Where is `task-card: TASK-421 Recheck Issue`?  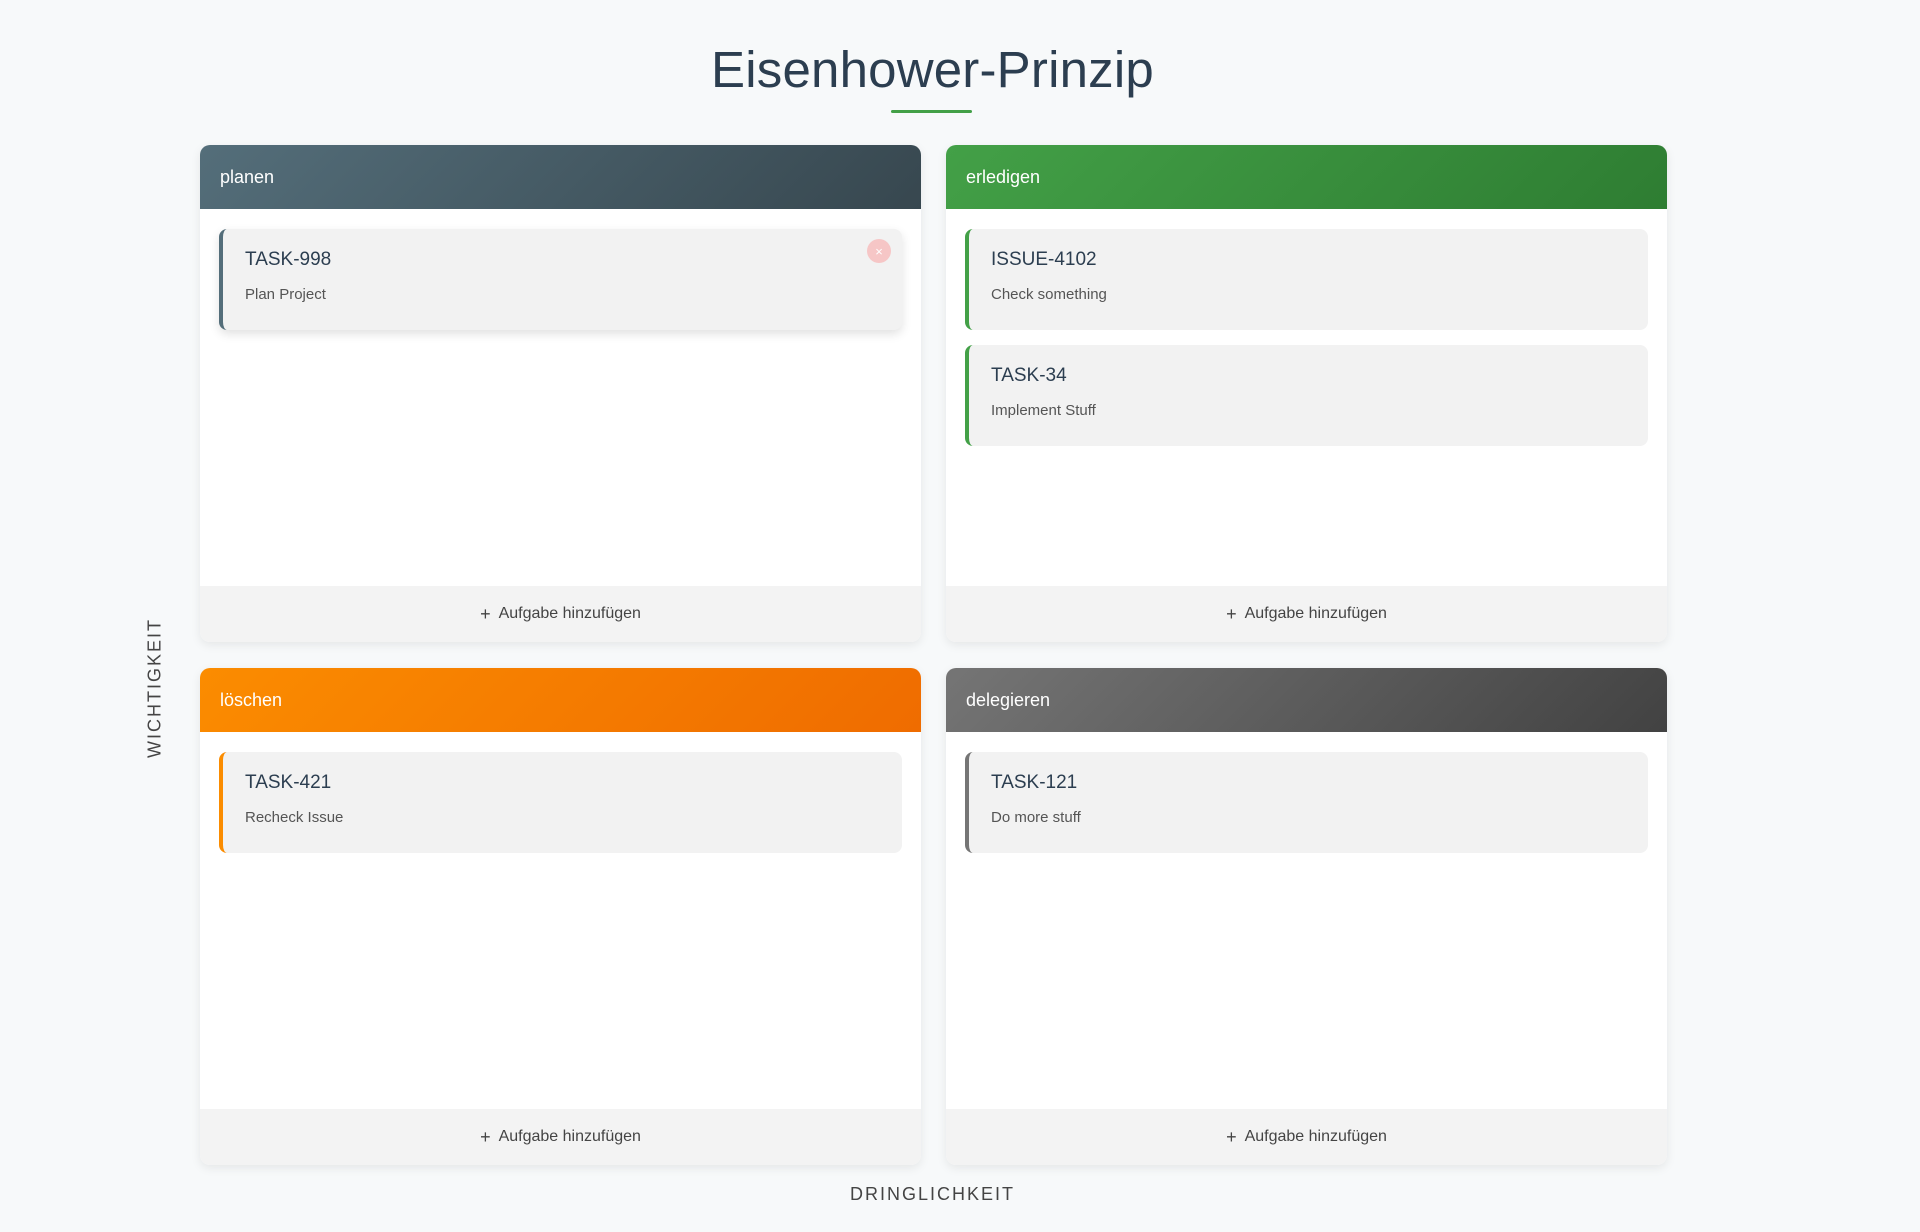
task-card: TASK-421 Recheck Issue is located at coordinates (560, 802).